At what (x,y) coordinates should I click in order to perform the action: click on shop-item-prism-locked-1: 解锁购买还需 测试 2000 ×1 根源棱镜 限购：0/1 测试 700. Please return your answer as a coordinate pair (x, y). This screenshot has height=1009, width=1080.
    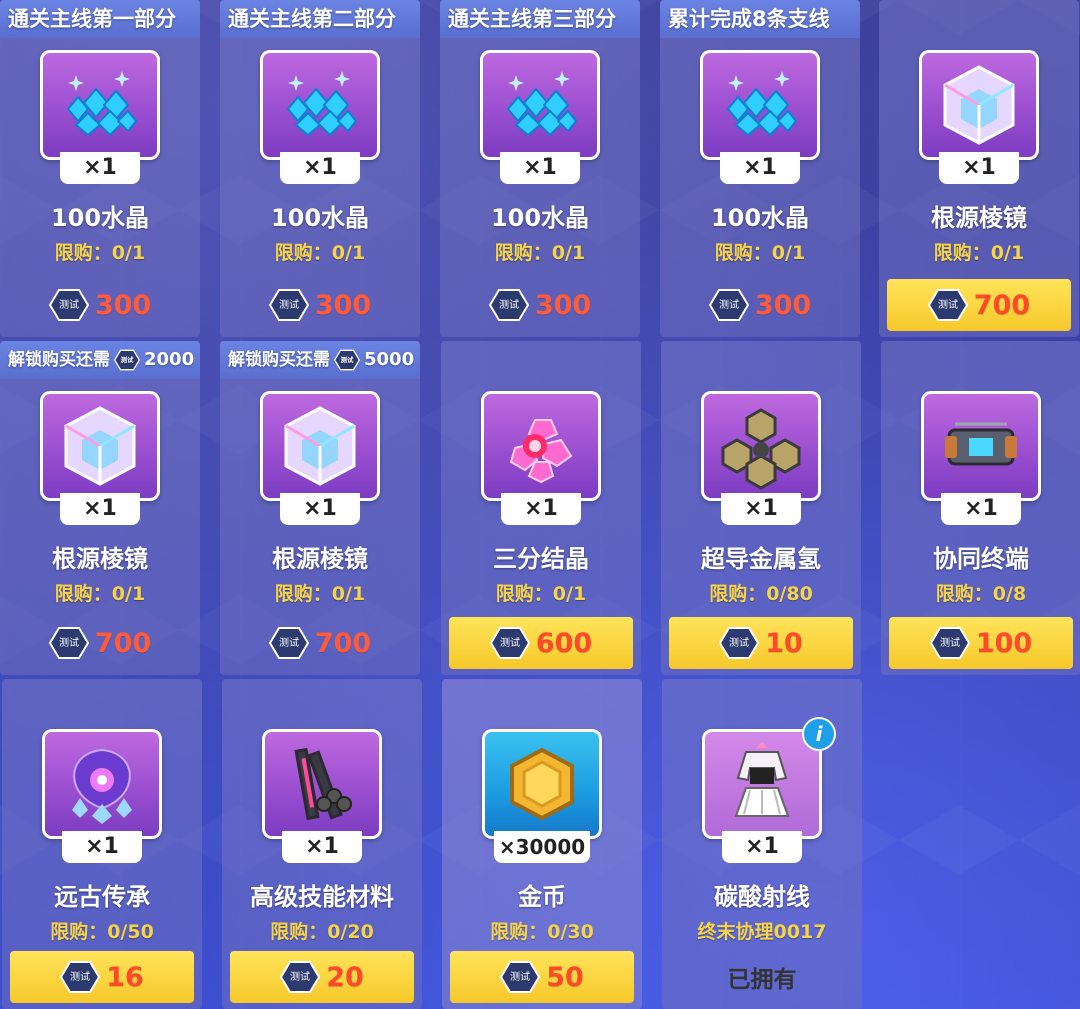
    Looking at the image, I should click on (100, 508).